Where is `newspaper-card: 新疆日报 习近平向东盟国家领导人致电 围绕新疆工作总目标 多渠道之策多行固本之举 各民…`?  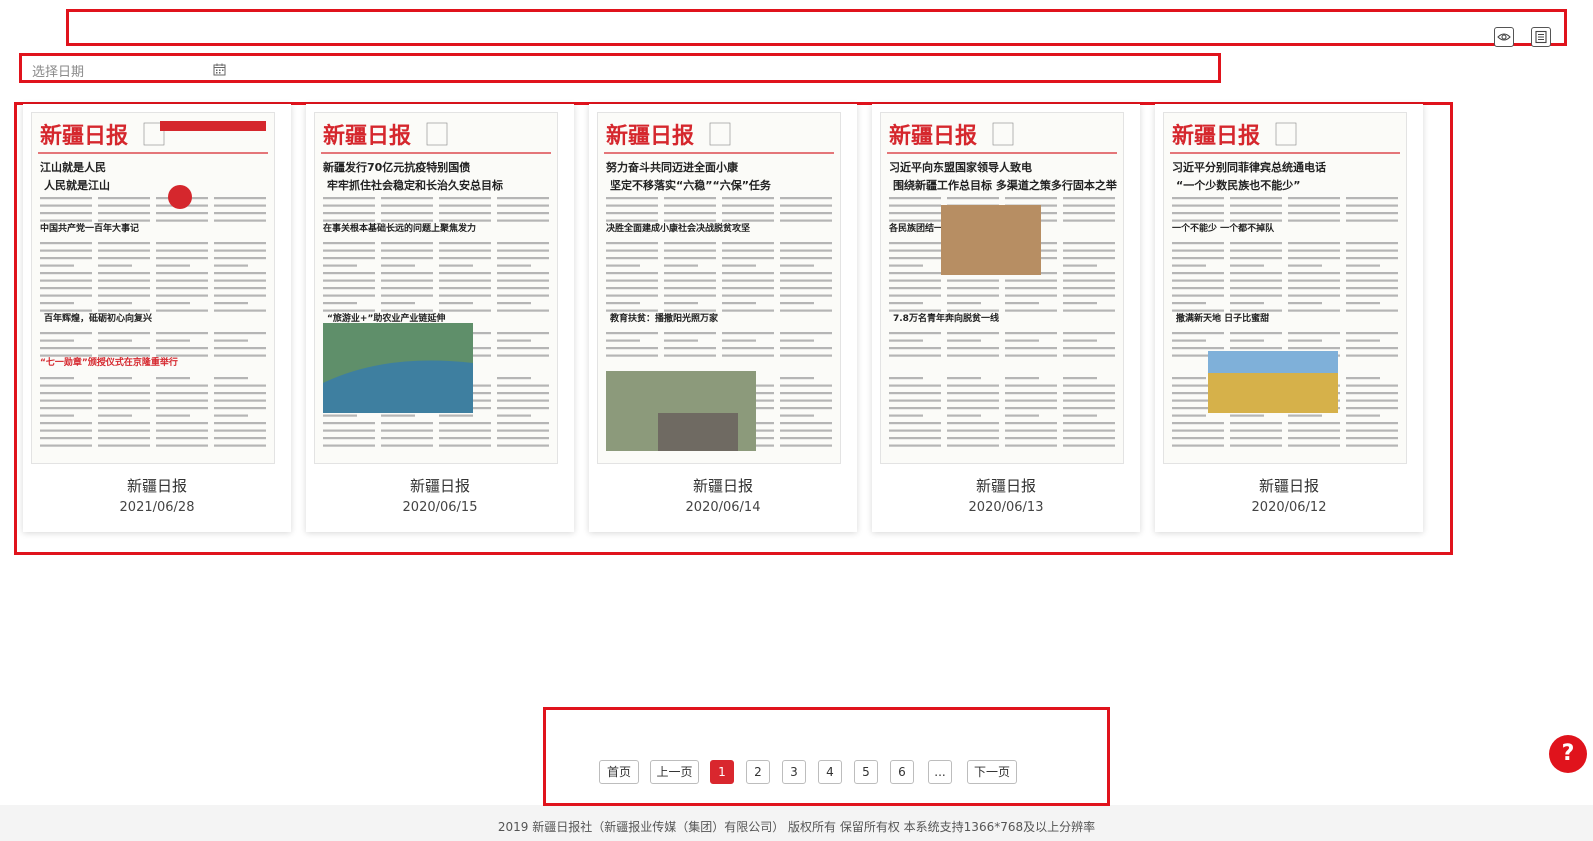 newspaper-card: 新疆日报 习近平向东盟国家领导人致电 围绕新疆工作总目标 多渠道之策多行固本之举 各民… is located at coordinates (1006, 318).